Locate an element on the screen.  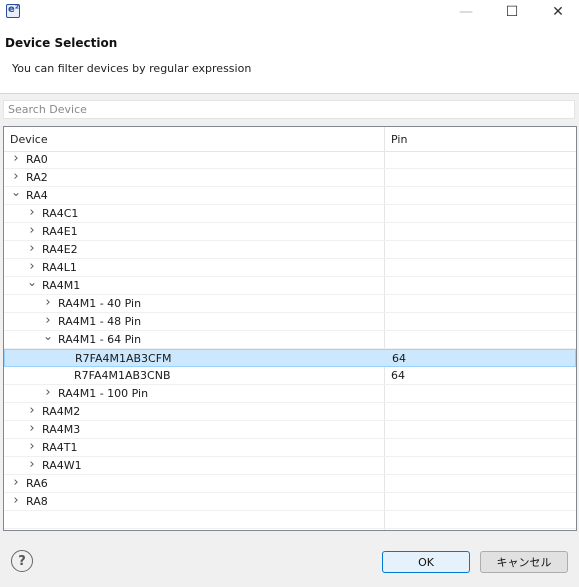
tree-row-label: RA6 is located at coordinates (37, 483).